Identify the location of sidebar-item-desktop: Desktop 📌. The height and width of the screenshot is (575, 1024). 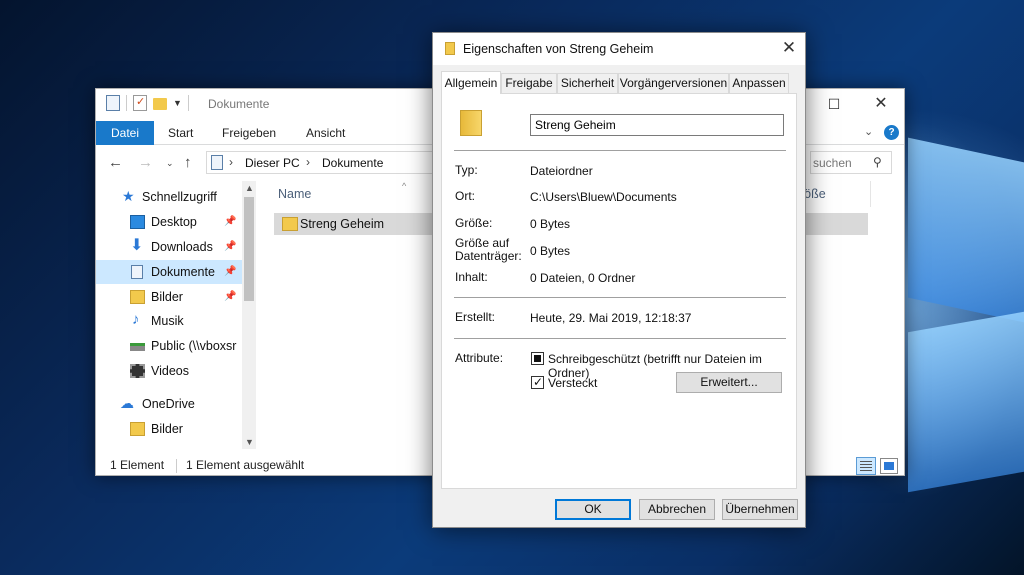
(169, 222).